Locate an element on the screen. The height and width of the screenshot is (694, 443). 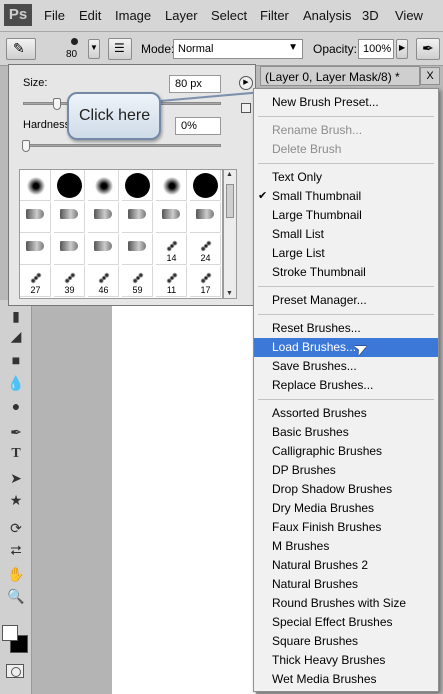
brush-picker-toggle: ▼ is located at coordinates (94, 49).